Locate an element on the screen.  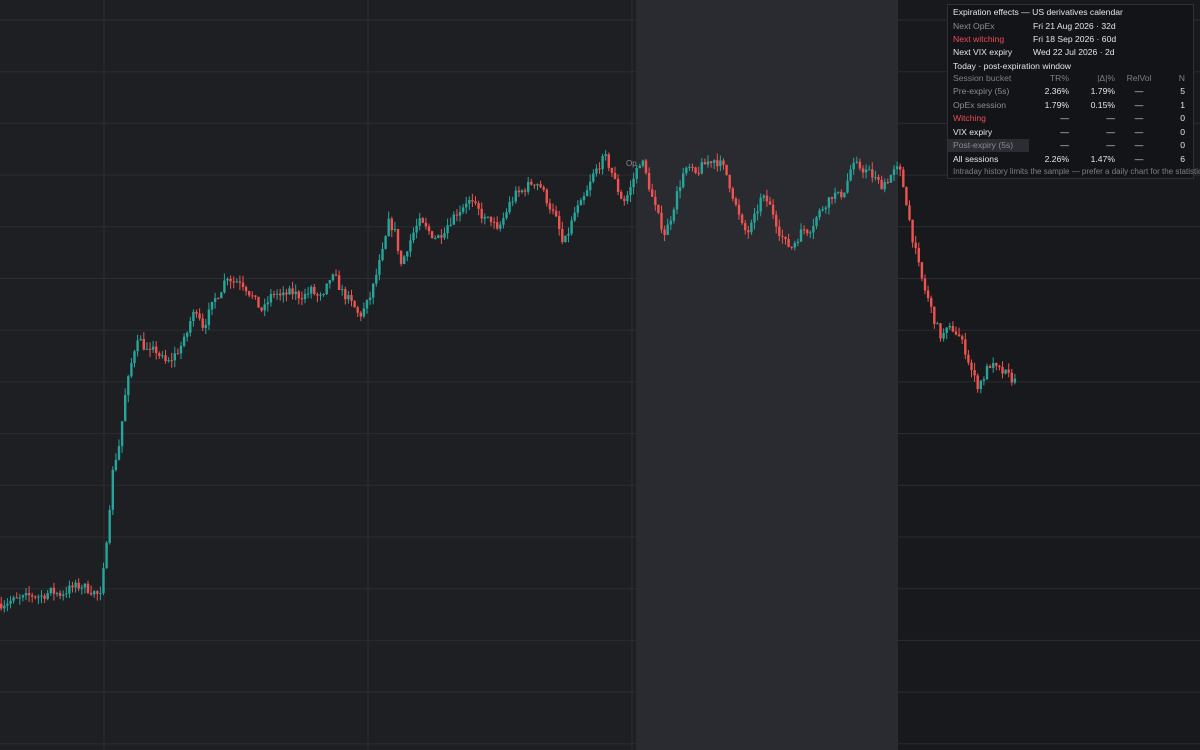
table-cell: 0 is located at coordinates (1182, 131).